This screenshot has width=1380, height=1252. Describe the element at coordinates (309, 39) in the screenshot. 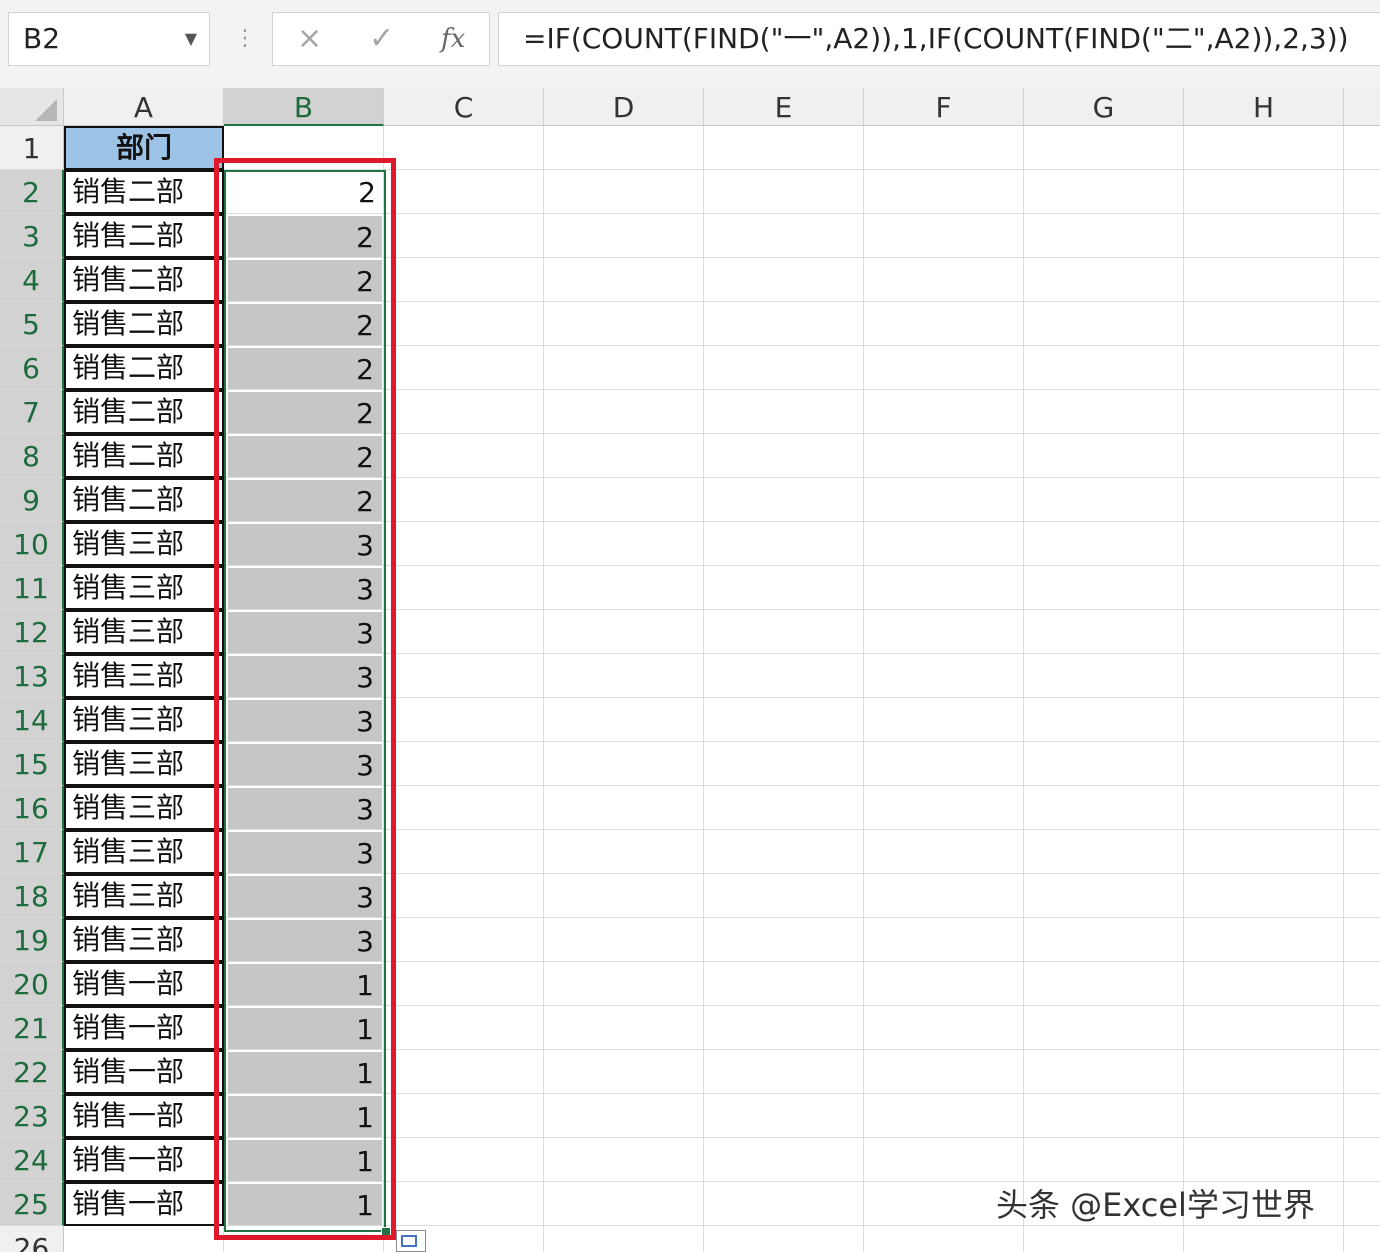

I see `cancel-icon: ×` at that location.